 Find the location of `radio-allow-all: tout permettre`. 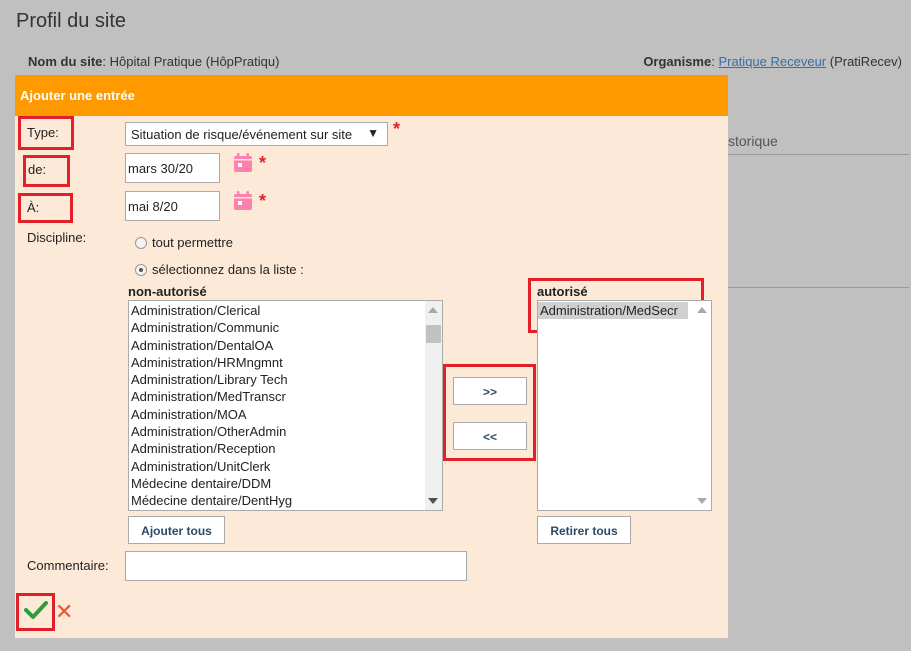

radio-allow-all: tout permettre is located at coordinates (184, 242).